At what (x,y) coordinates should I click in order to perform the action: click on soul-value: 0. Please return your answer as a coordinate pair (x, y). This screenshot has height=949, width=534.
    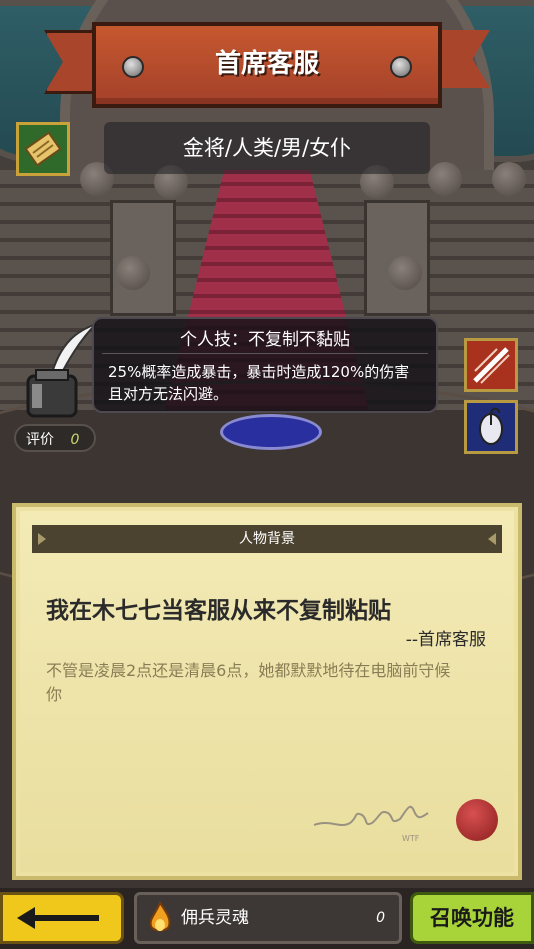
    Looking at the image, I should click on (380, 918).